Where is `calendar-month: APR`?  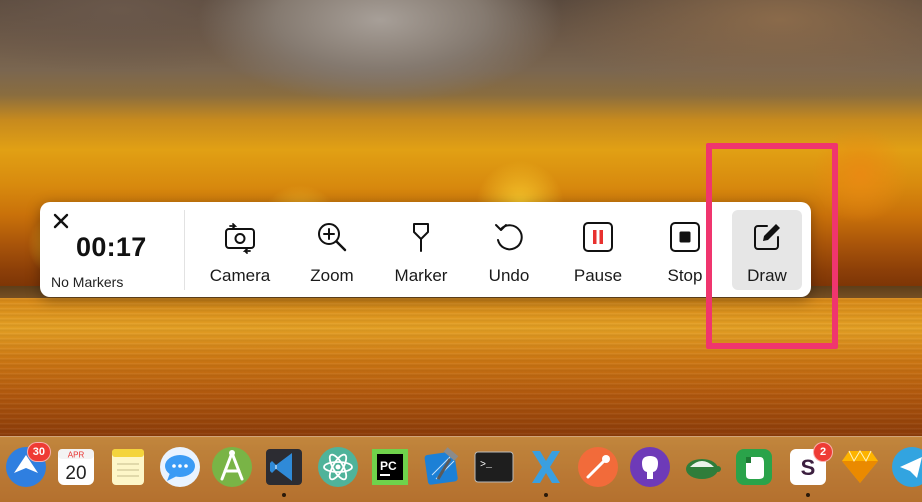
calendar-month: APR is located at coordinates (76, 455).